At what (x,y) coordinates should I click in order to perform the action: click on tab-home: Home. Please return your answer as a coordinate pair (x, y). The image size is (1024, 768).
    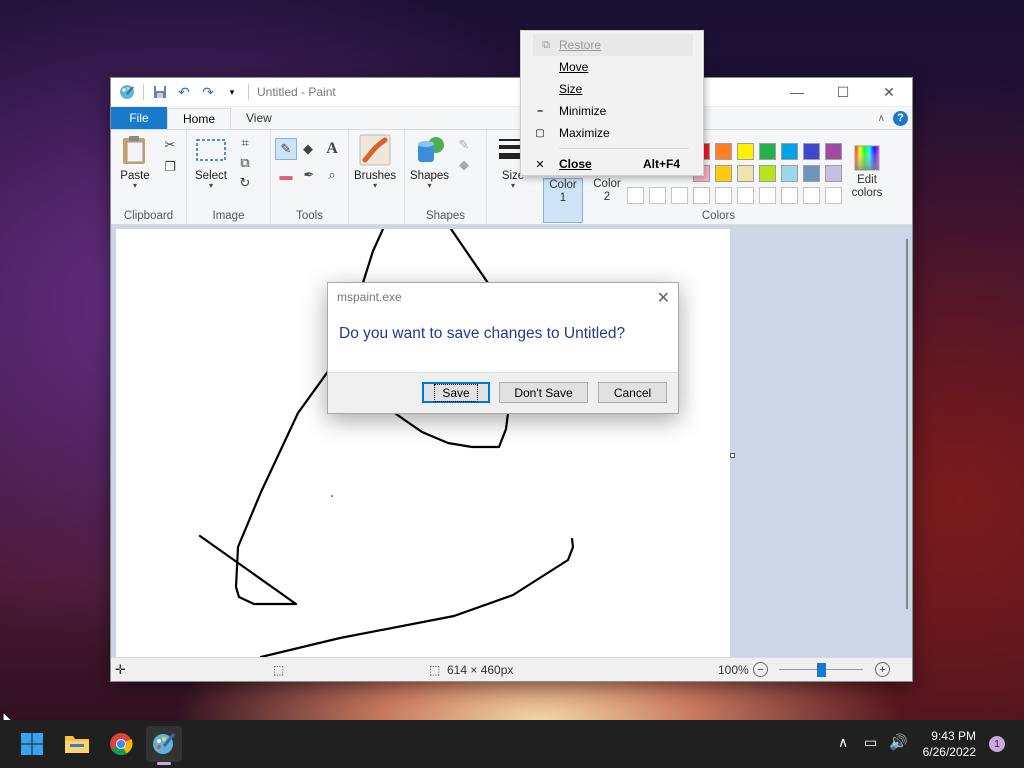
    Looking at the image, I should click on (199, 118).